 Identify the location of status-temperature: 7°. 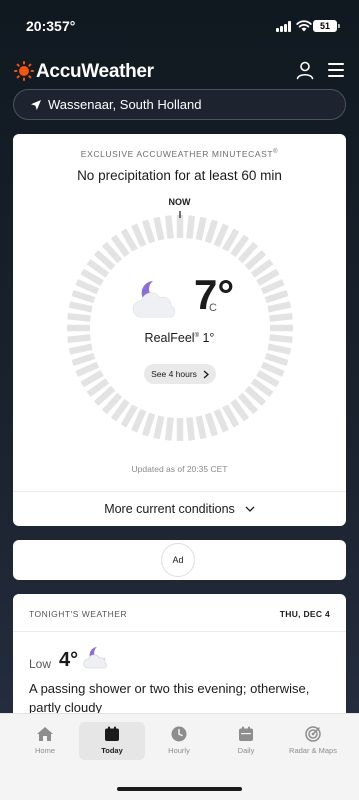
(69, 26).